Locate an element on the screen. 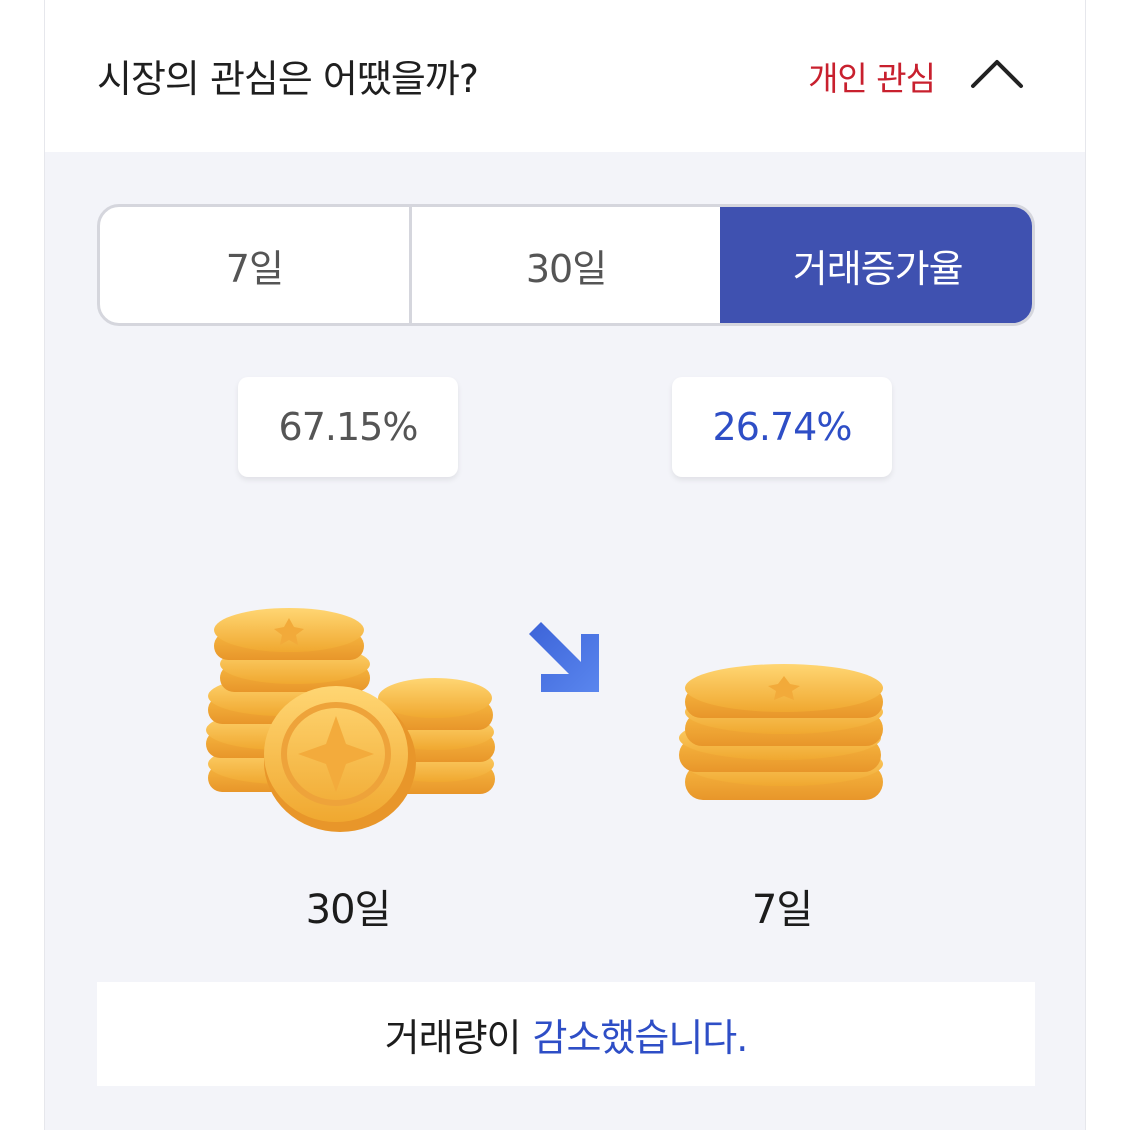 This screenshot has height=1130, width=1130. arrow-down-right-icon is located at coordinates (564, 657).